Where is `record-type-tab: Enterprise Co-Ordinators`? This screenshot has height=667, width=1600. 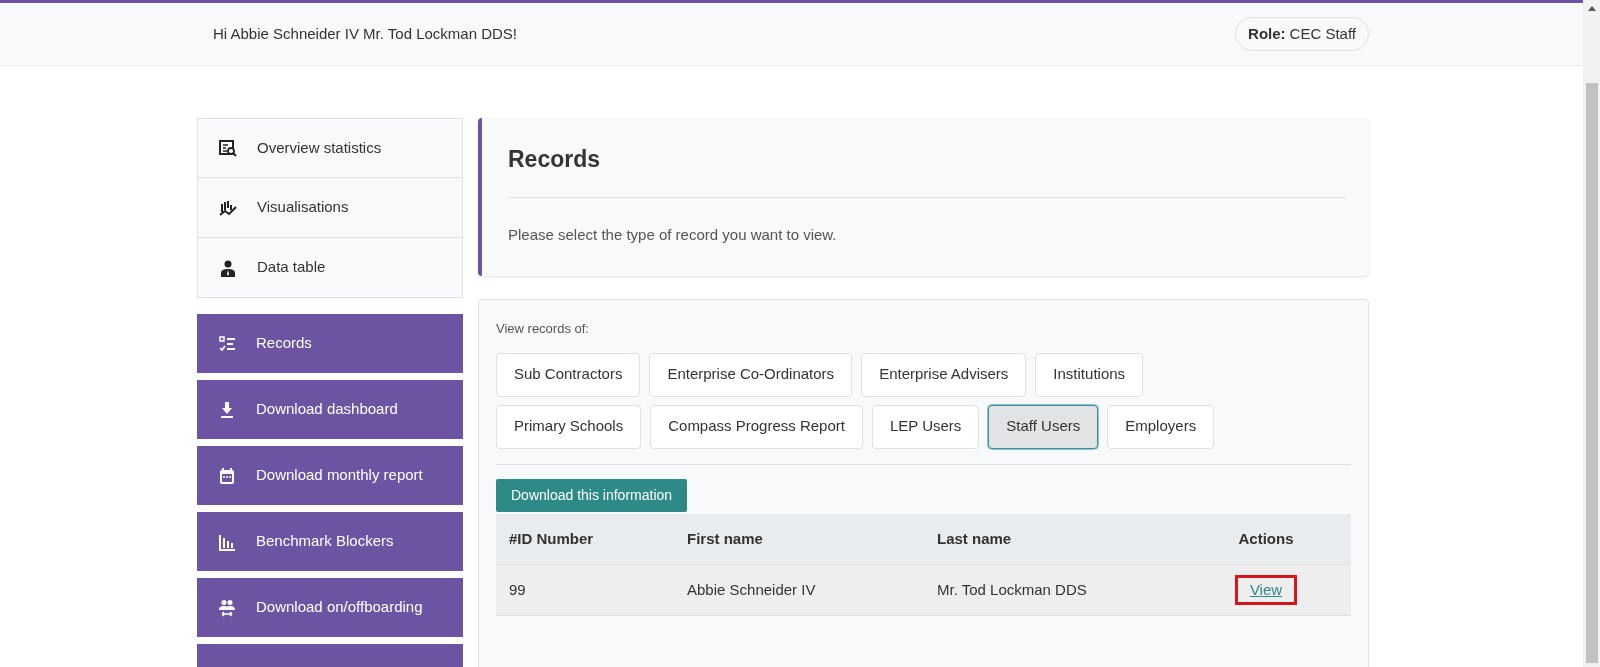 record-type-tab: Enterprise Co-Ordinators is located at coordinates (751, 374).